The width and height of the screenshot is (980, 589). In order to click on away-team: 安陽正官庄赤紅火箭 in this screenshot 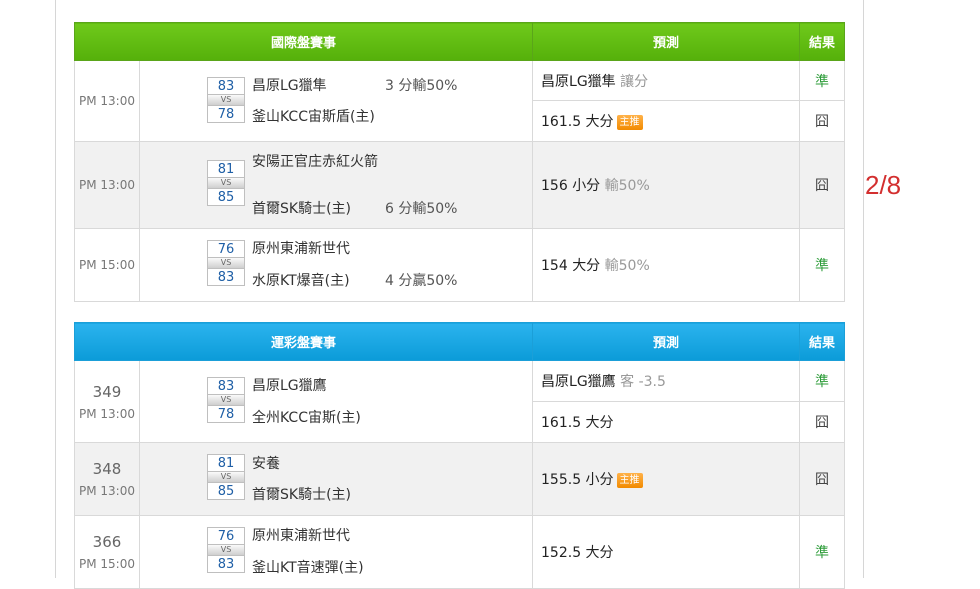, I will do `click(315, 162)`.